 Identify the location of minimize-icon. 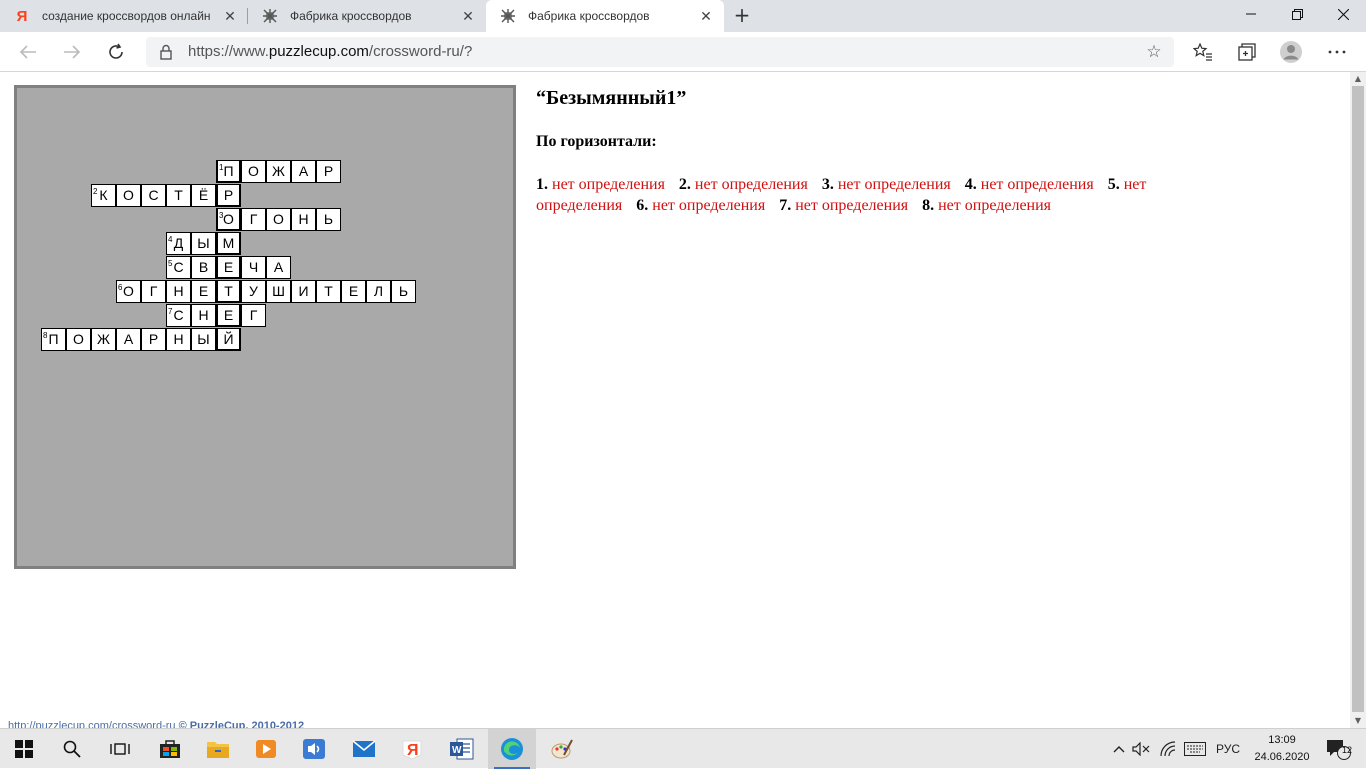
(1251, 14).